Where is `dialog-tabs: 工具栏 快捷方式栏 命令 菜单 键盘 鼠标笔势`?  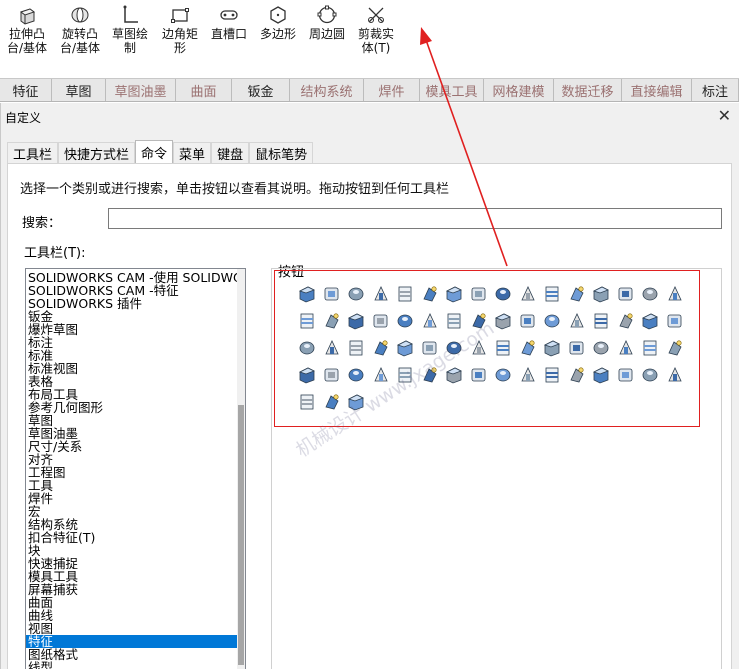 dialog-tabs: 工具栏 快捷方式栏 命令 菜单 键盘 鼠标笔势 is located at coordinates (160, 151).